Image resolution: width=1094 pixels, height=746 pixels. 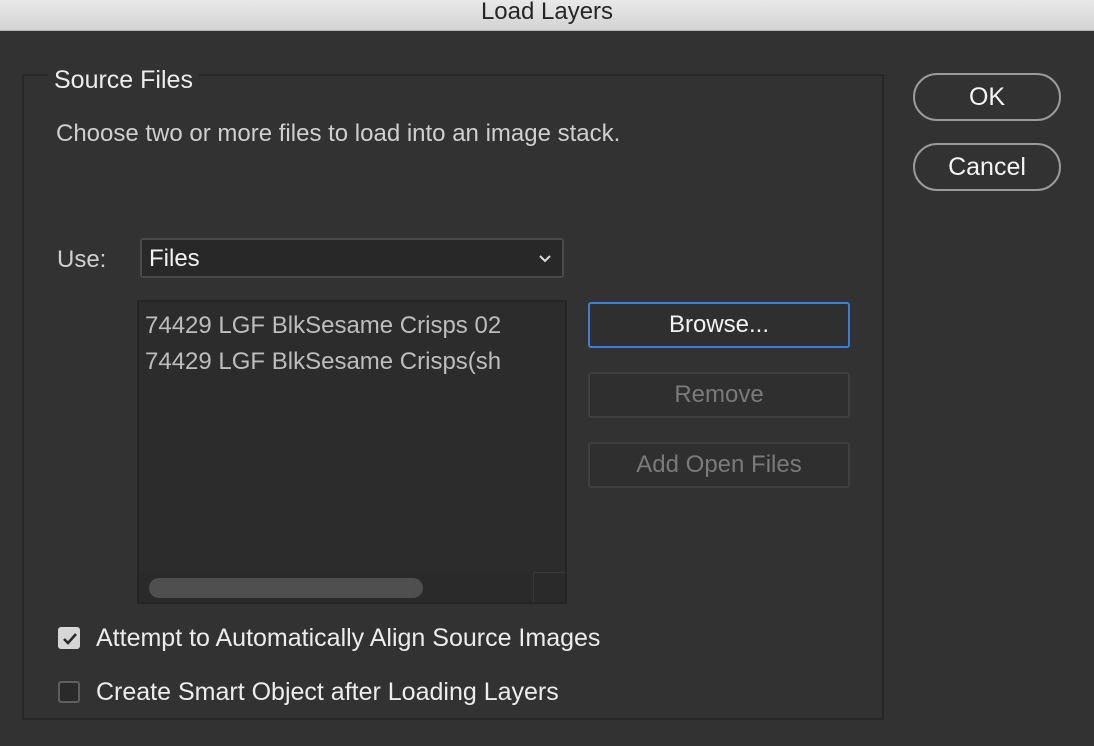 What do you see at coordinates (340, 362) in the screenshot?
I see `list-item: 74429 LGF BlkSesame Crisps(sh` at bounding box center [340, 362].